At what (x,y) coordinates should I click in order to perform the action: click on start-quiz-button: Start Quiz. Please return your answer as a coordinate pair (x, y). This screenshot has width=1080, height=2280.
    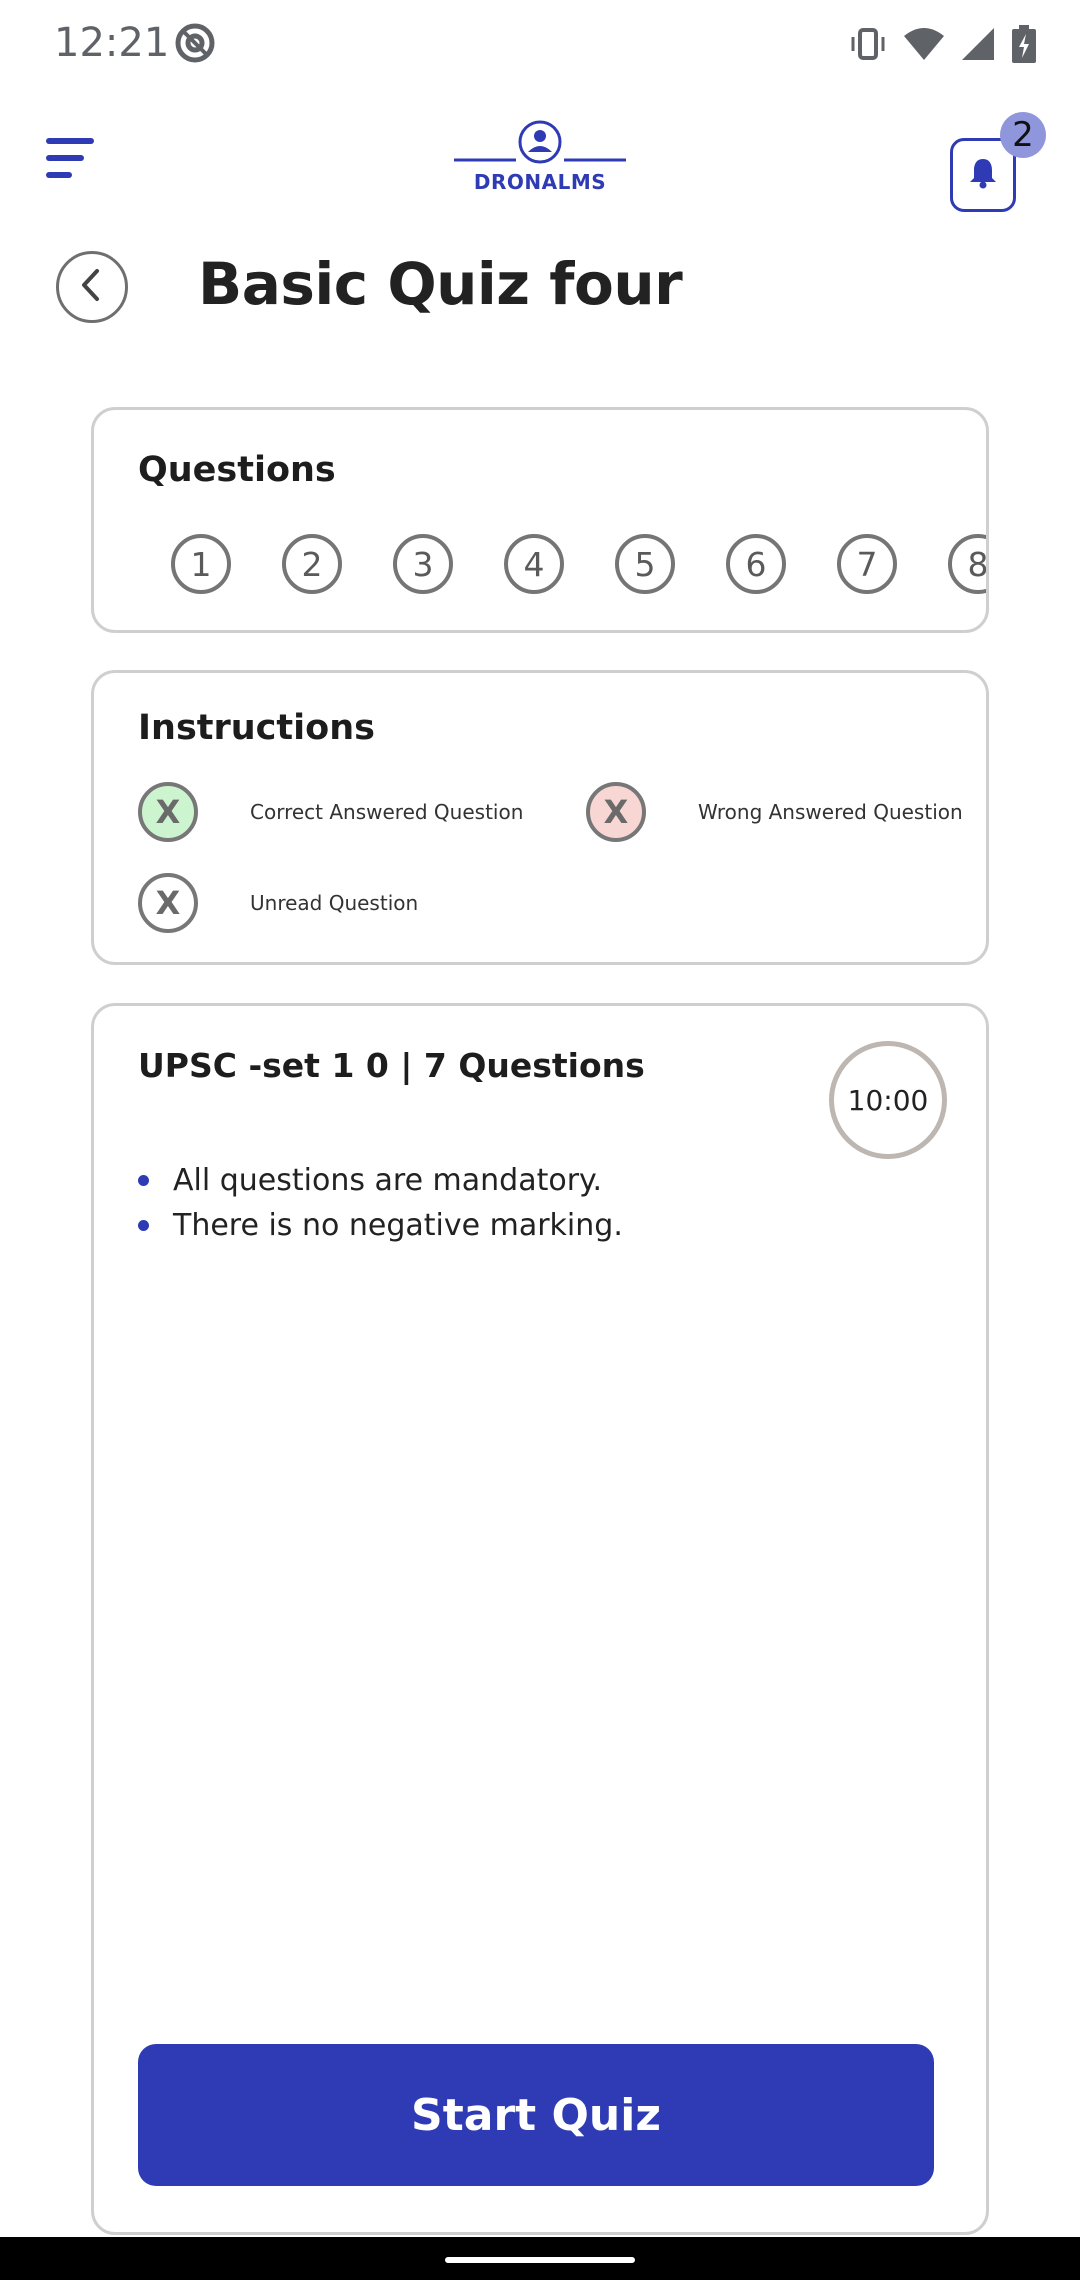
    Looking at the image, I should click on (536, 2115).